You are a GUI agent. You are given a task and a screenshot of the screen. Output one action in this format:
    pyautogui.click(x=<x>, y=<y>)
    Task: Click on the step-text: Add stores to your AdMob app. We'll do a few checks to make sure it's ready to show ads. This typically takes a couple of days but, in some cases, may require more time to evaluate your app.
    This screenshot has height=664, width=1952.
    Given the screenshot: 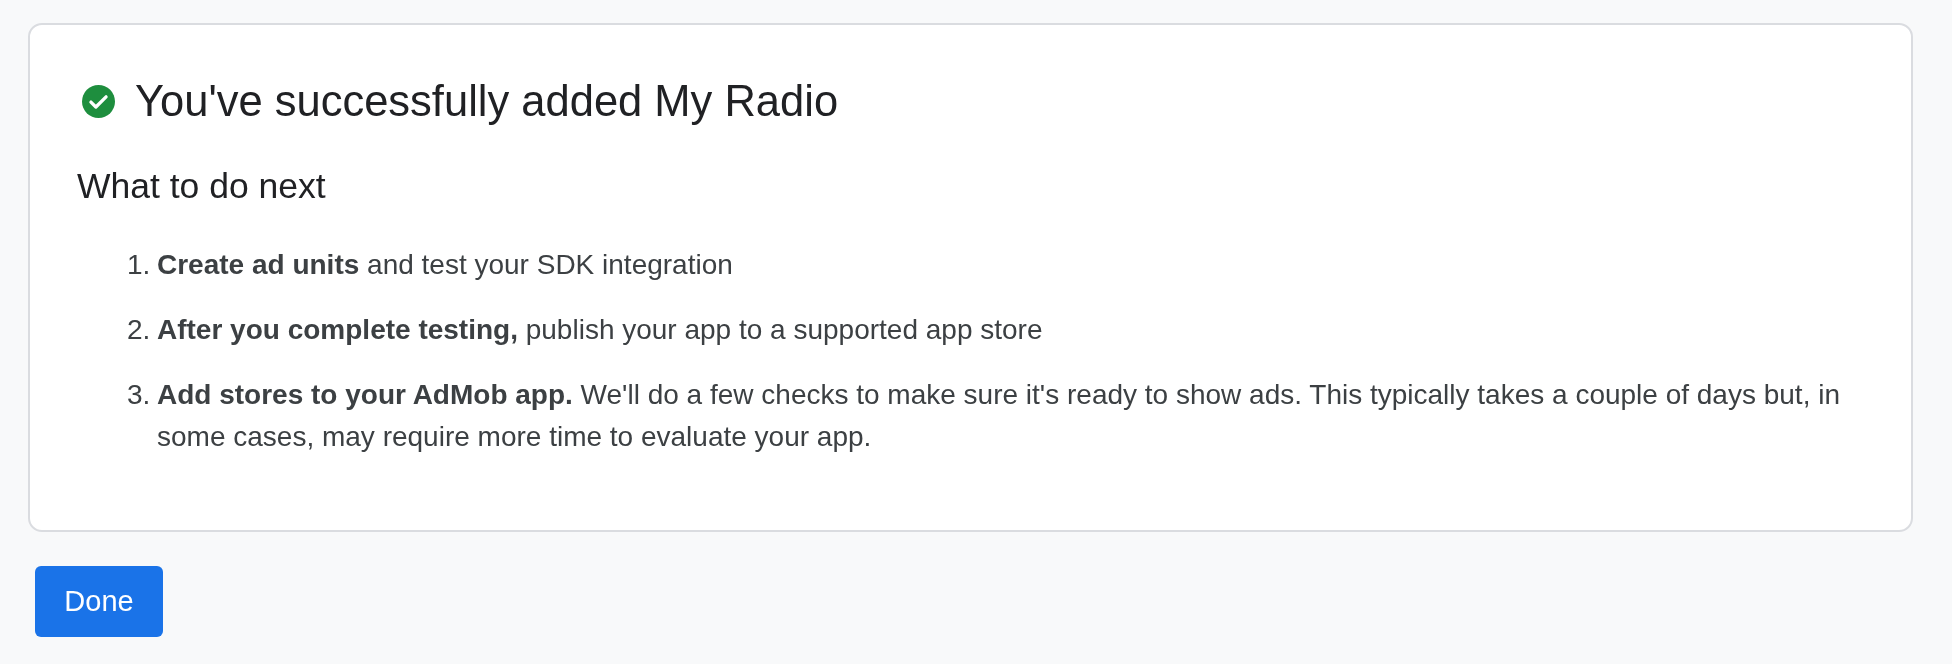 What is the action you would take?
    pyautogui.click(x=999, y=416)
    